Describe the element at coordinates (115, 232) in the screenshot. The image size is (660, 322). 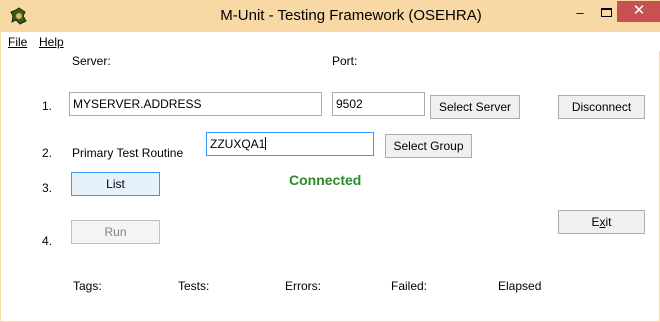
I see `run-button: Run` at that location.